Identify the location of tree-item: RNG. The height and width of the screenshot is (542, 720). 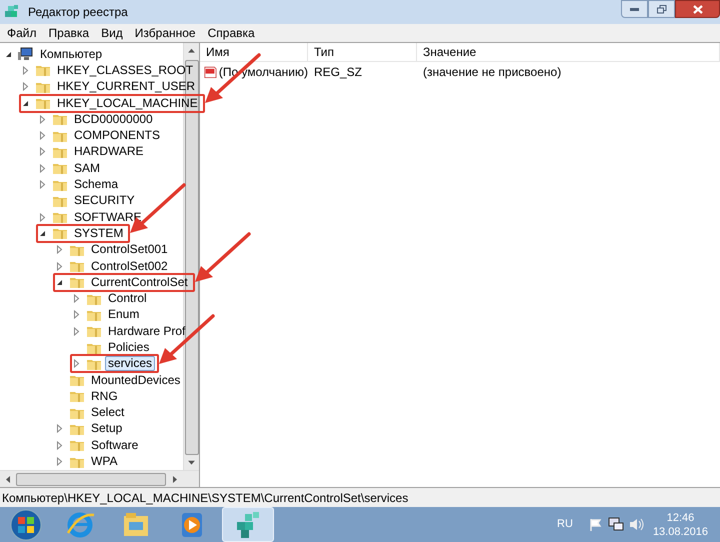
(104, 396).